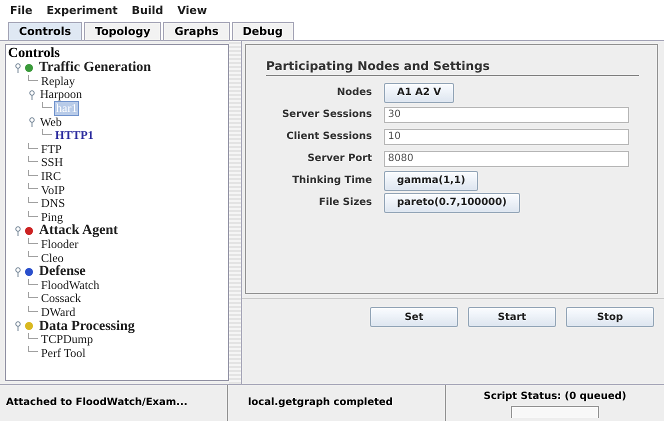 The width and height of the screenshot is (664, 421). What do you see at coordinates (60, 245) in the screenshot?
I see `tree-item: Flooder` at bounding box center [60, 245].